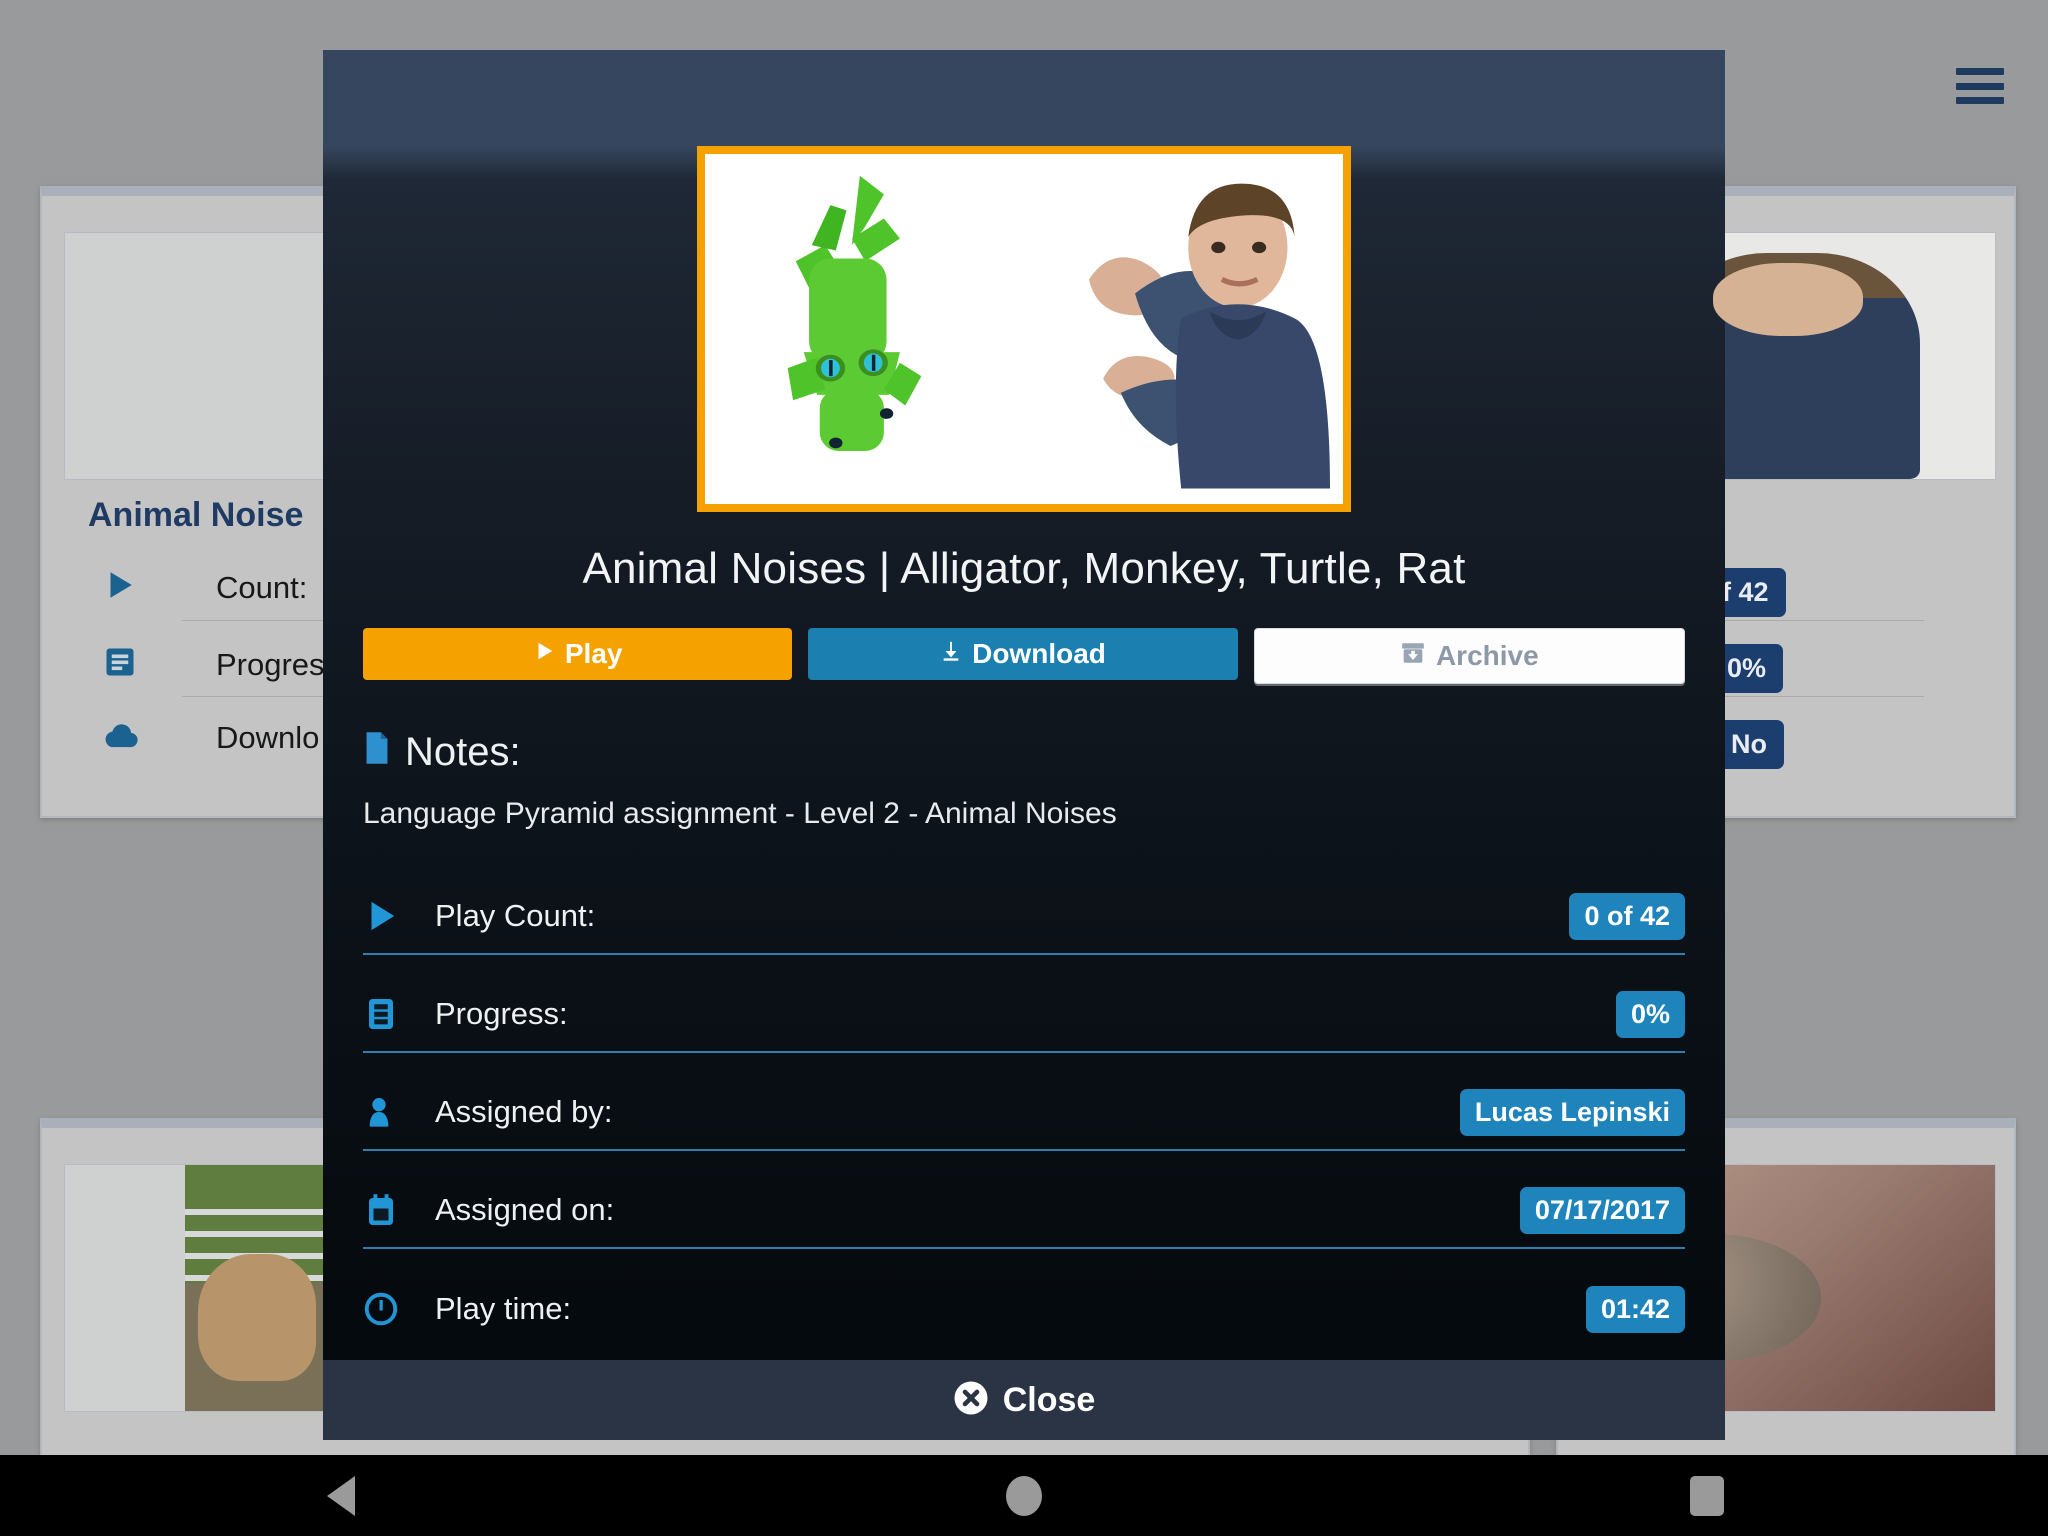  Describe the element at coordinates (1627, 916) in the screenshot. I see `status-badge: 0 of 42` at that location.